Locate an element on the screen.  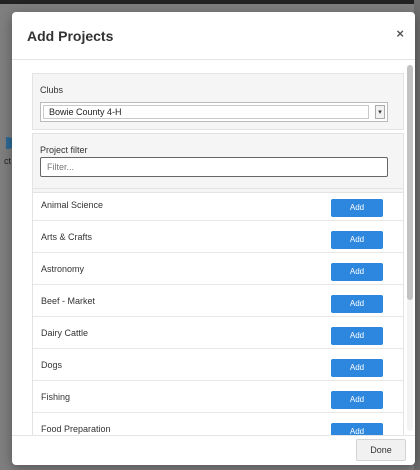
clubs-select: Bowie County 4-H ▾ is located at coordinates (214, 112).